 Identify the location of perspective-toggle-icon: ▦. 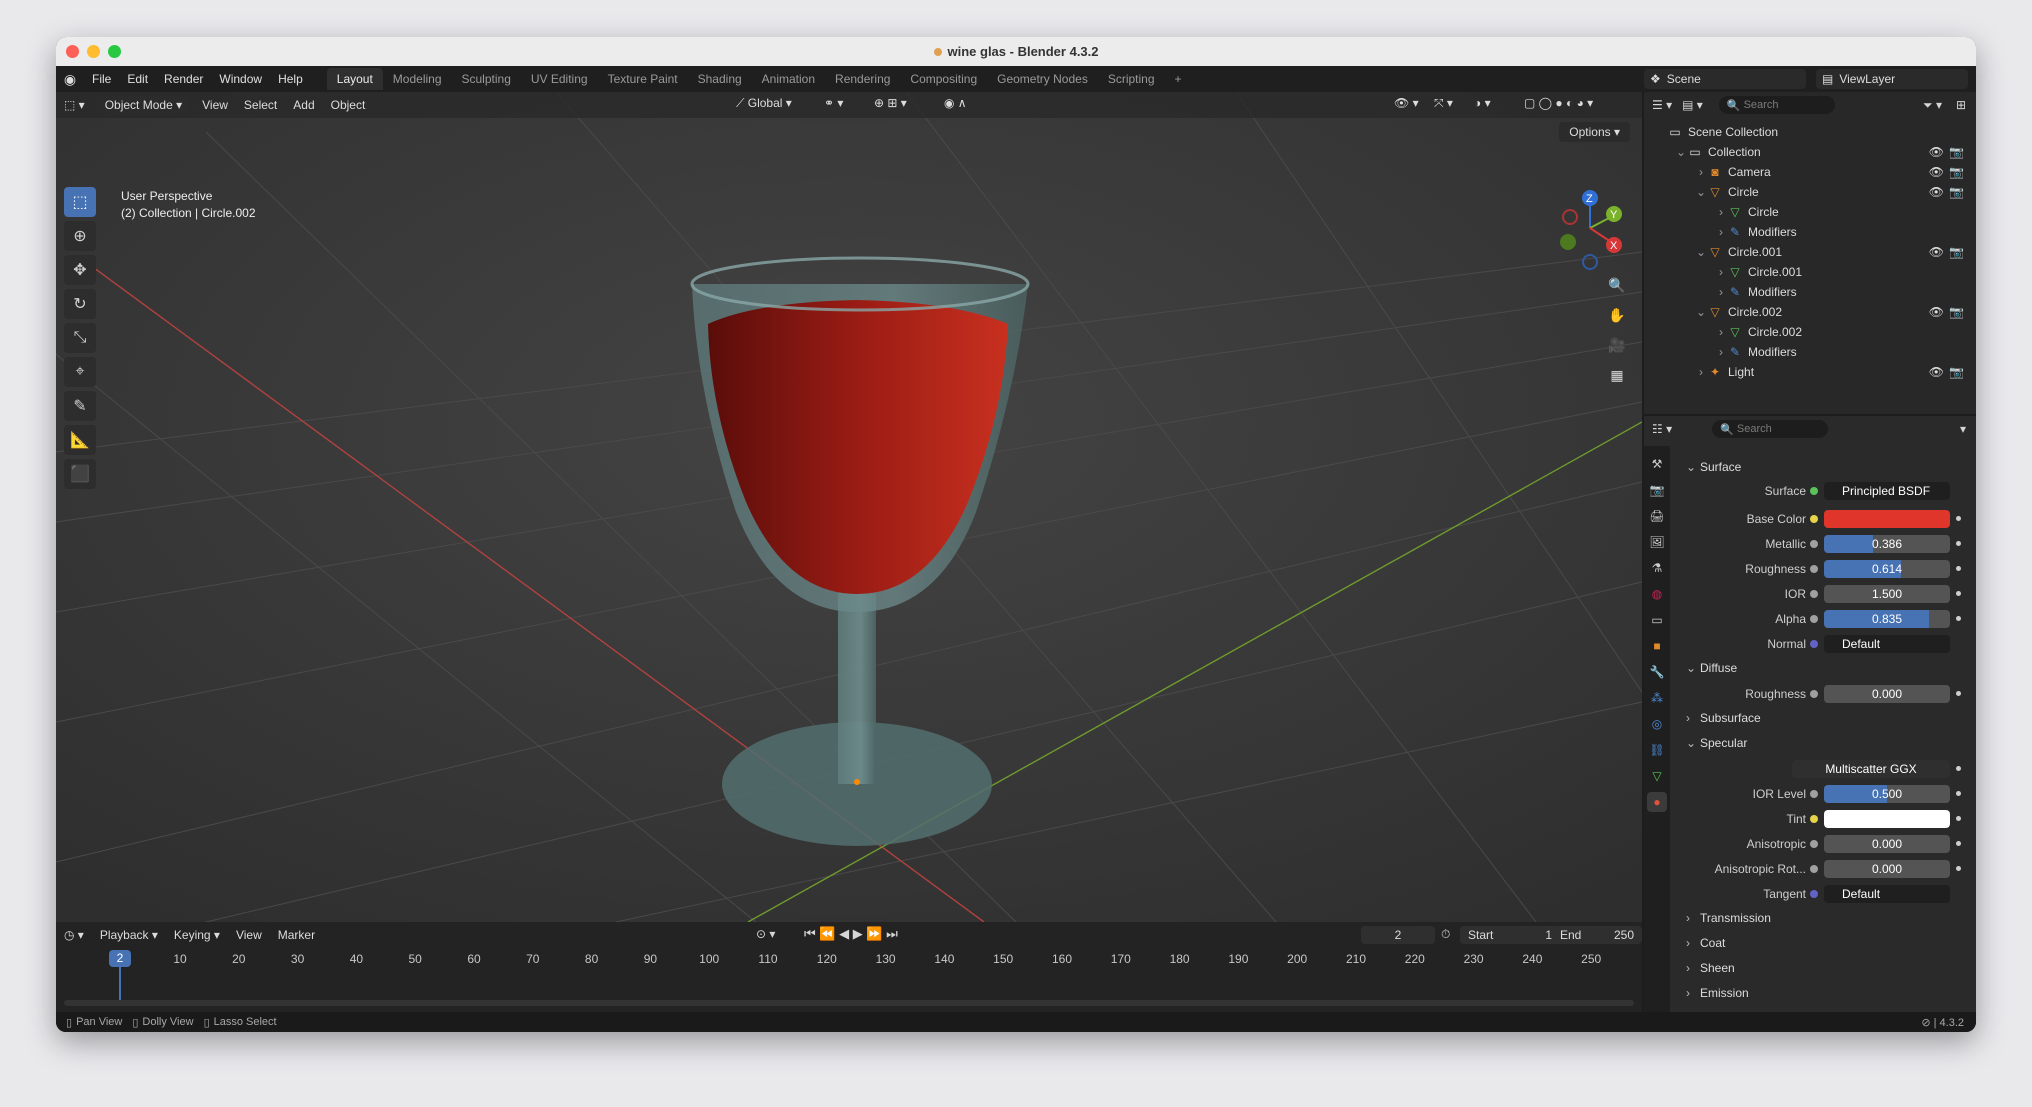
(1617, 375).